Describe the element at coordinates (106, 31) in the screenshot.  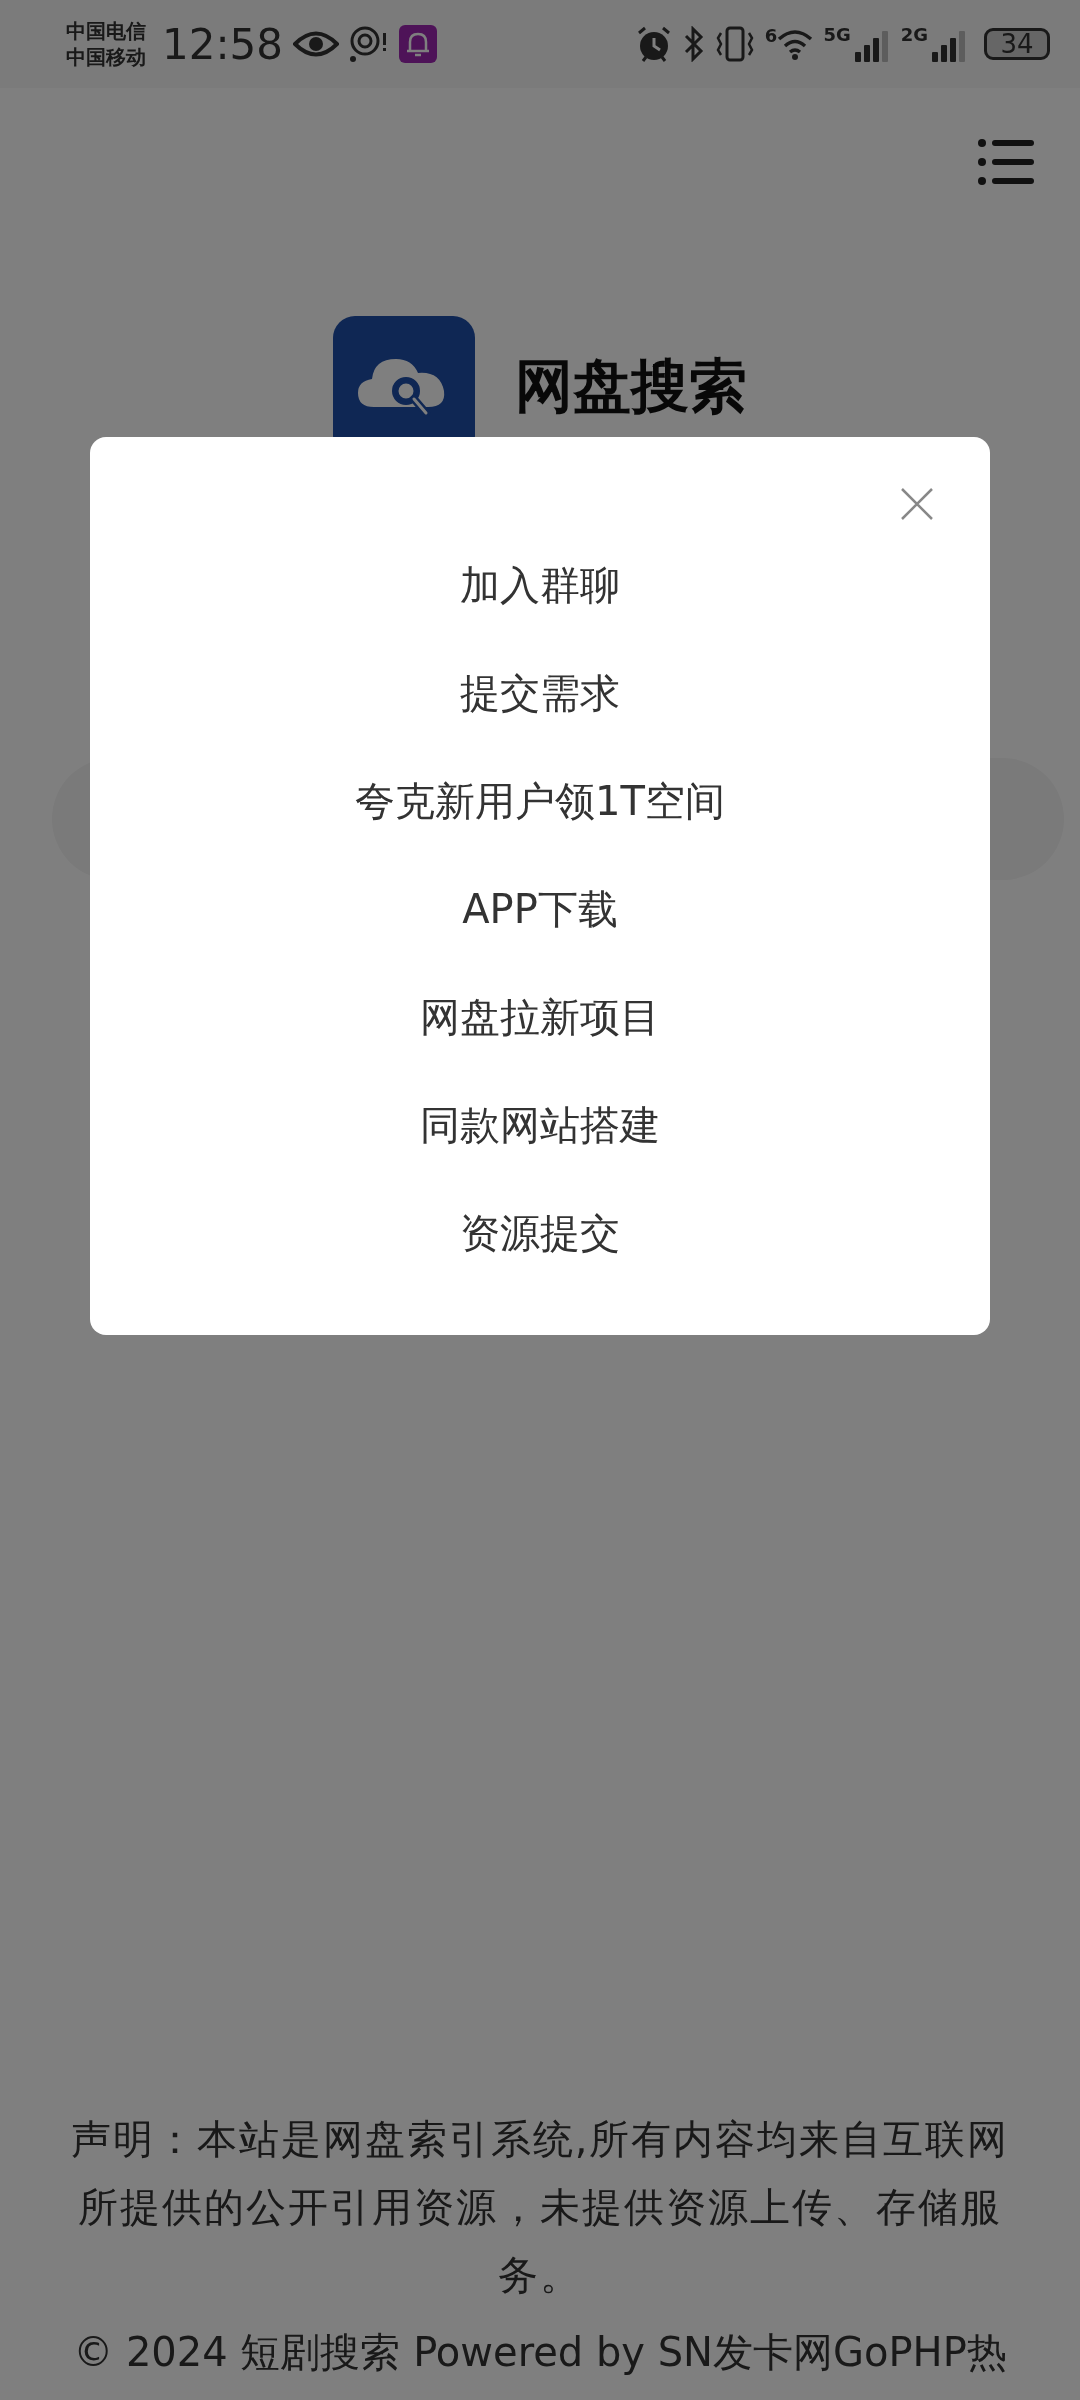
I see `carrier-name: 中国电信` at that location.